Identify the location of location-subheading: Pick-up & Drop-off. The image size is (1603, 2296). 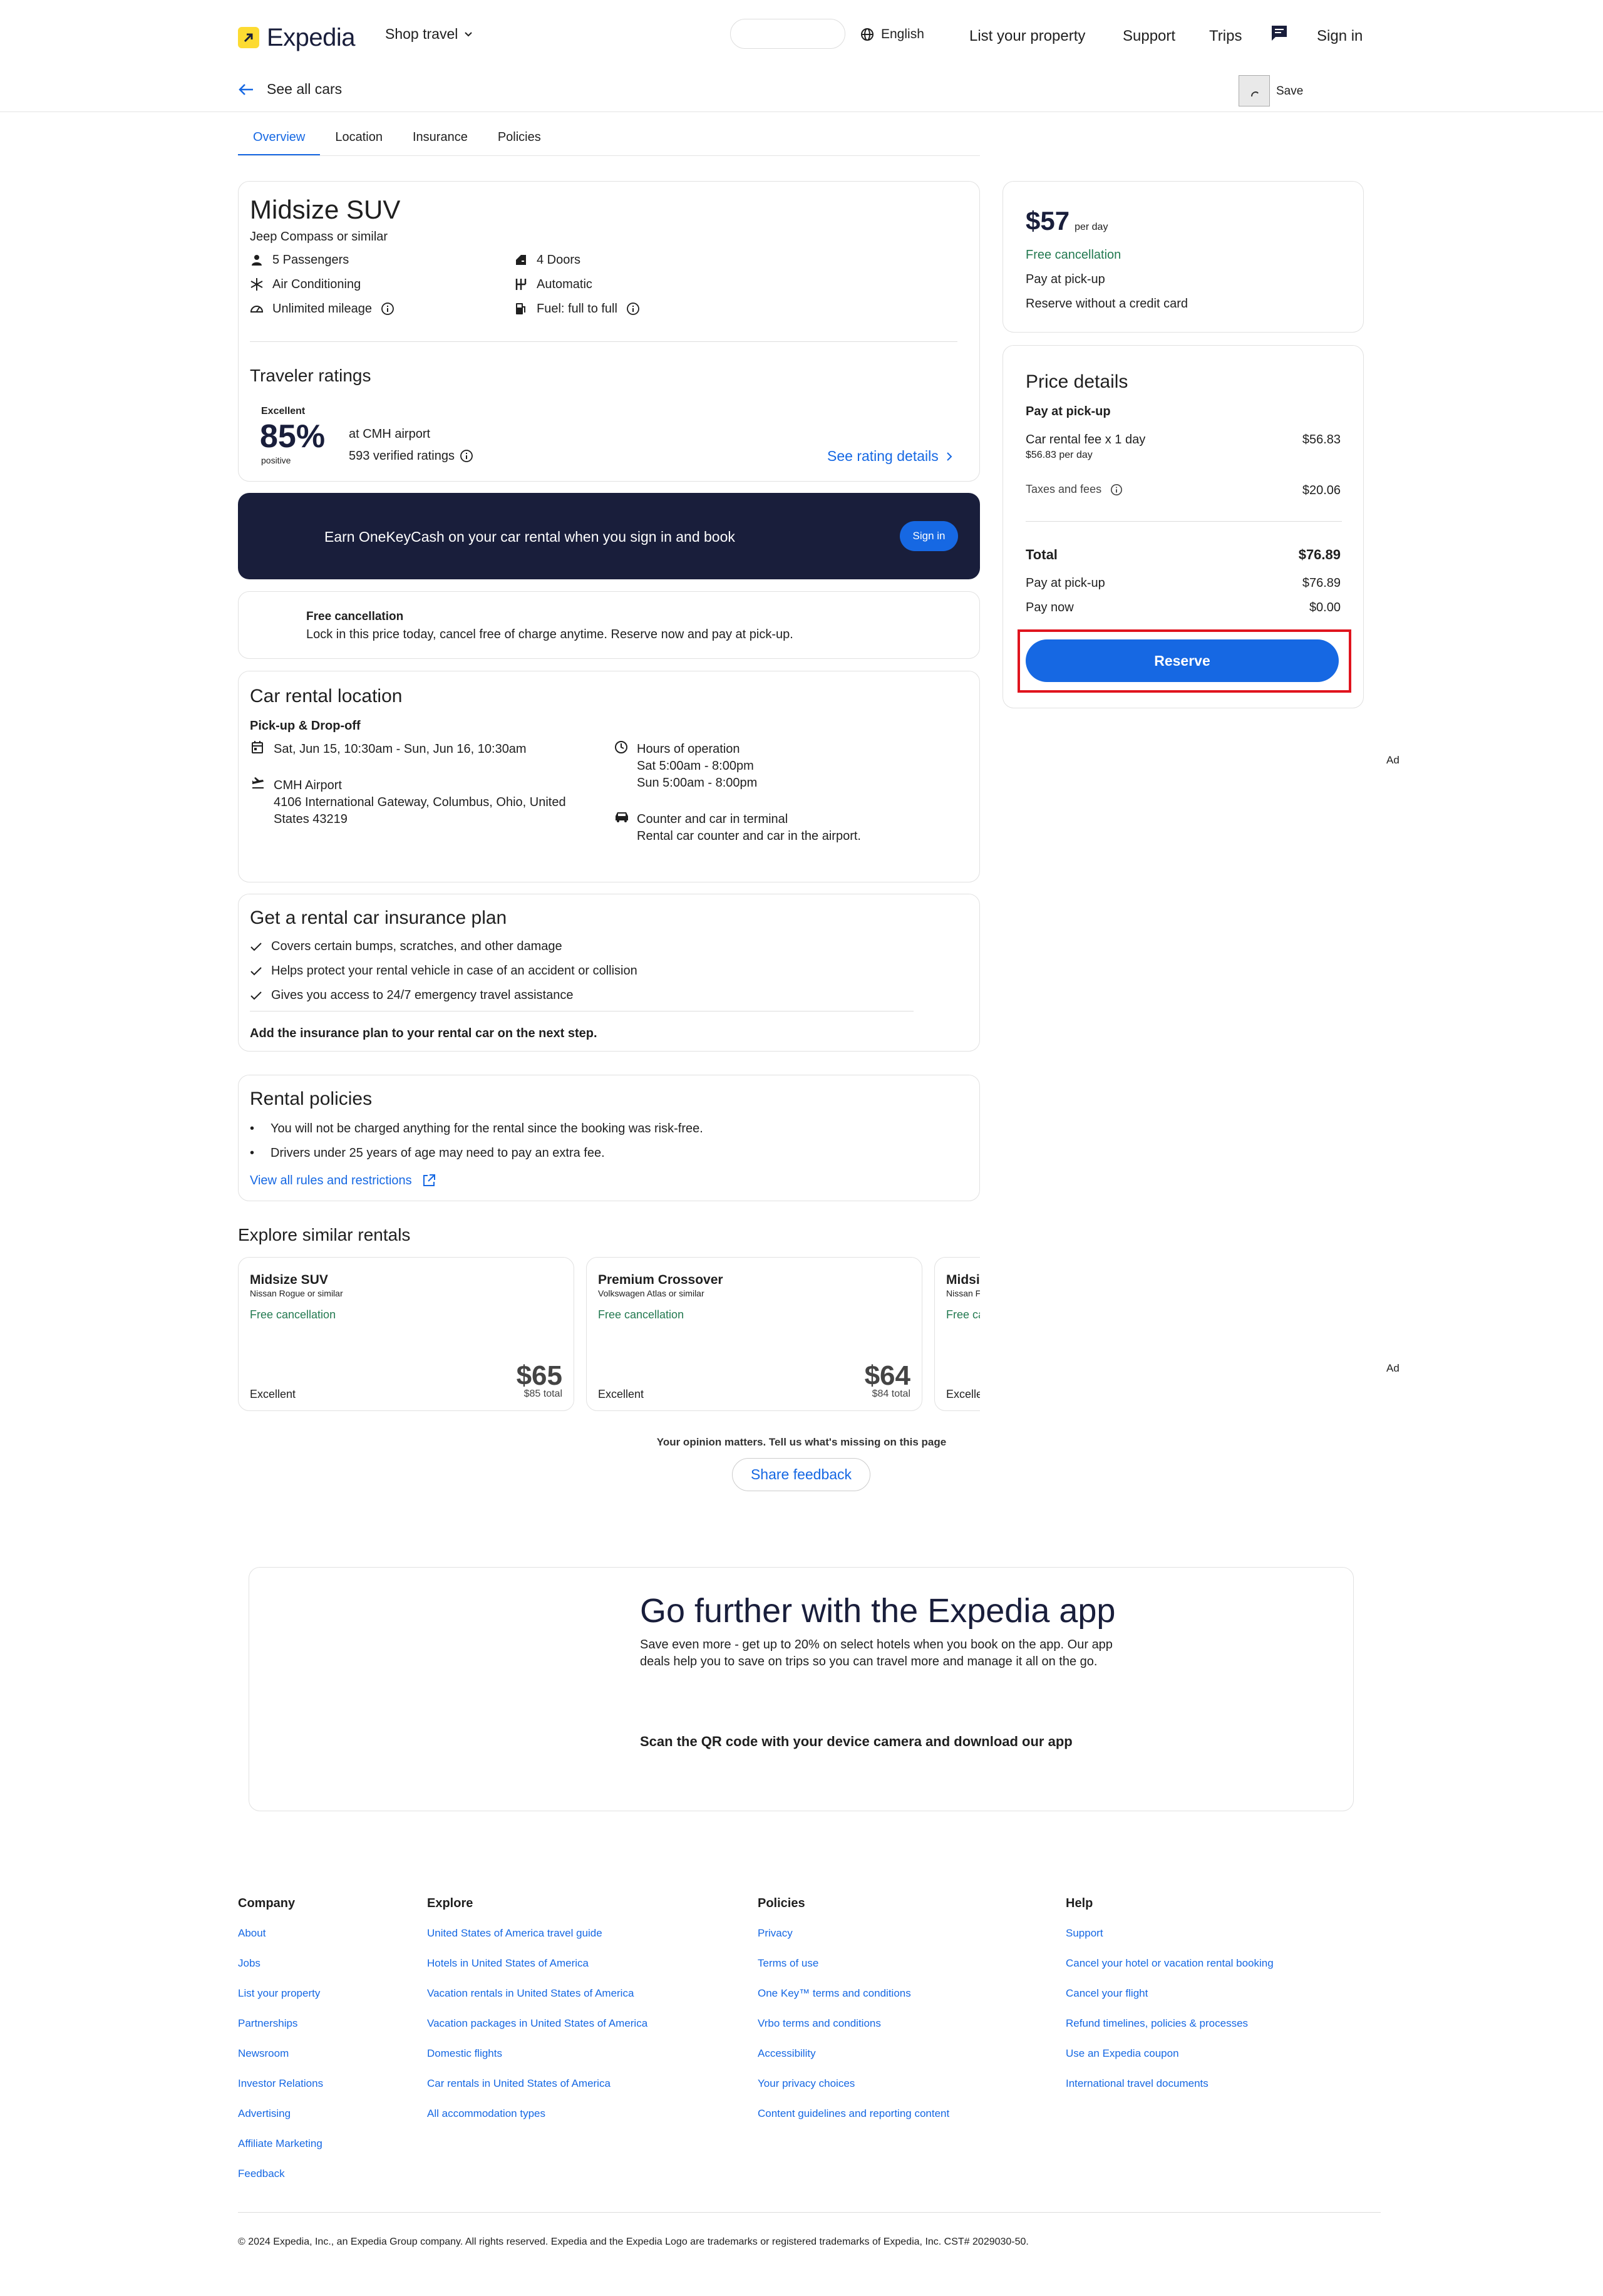
(306, 726).